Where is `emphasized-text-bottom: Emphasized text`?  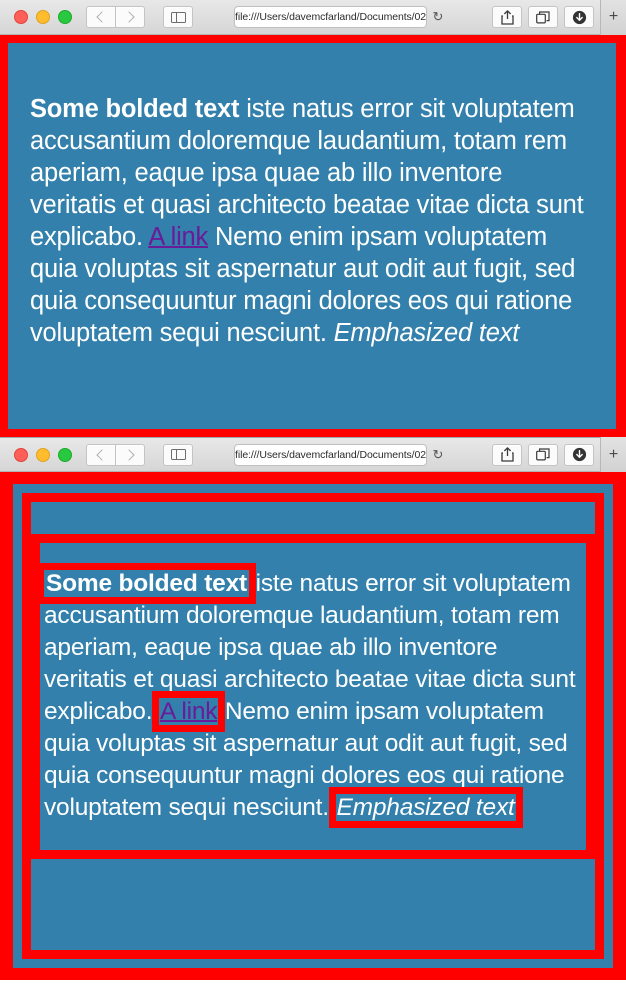 emphasized-text-bottom: Emphasized text is located at coordinates (425, 807).